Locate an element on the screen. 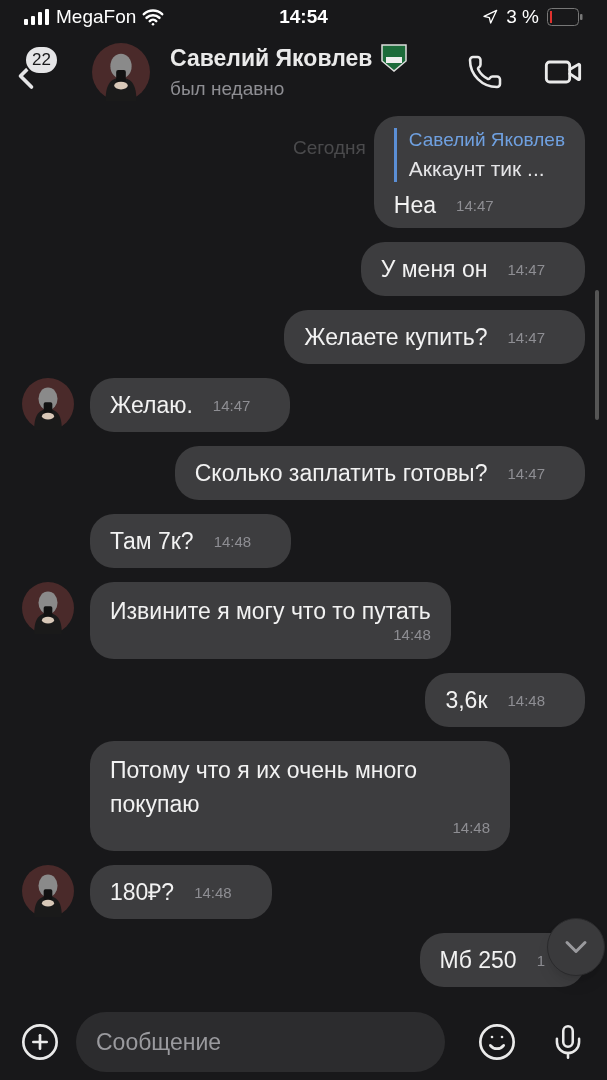 The height and width of the screenshot is (1080, 607). message-text: Желаете купить? is located at coordinates (396, 337).